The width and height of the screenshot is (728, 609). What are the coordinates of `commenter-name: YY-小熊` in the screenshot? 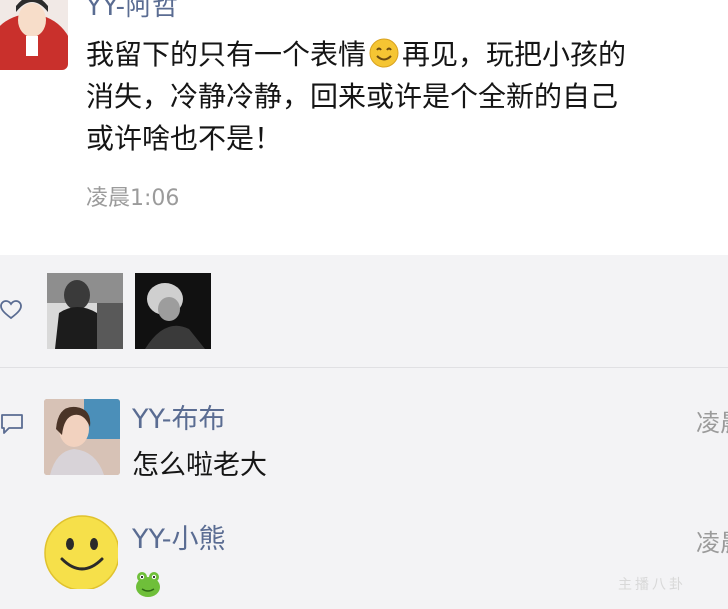 It's located at (179, 536).